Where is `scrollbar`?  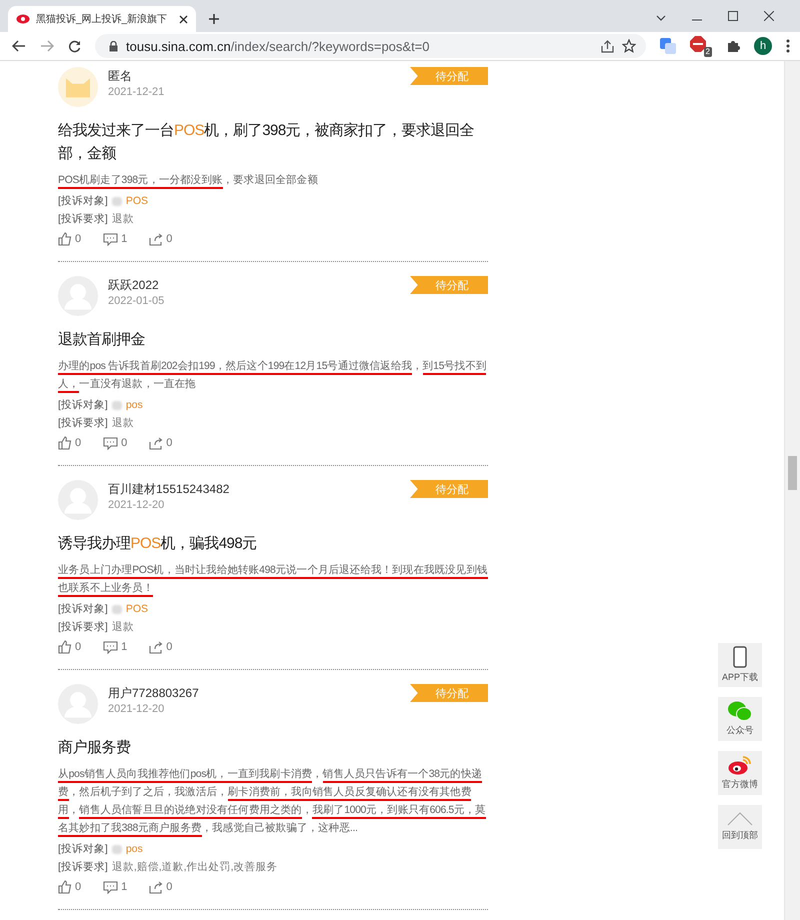
scrollbar is located at coordinates (792, 490).